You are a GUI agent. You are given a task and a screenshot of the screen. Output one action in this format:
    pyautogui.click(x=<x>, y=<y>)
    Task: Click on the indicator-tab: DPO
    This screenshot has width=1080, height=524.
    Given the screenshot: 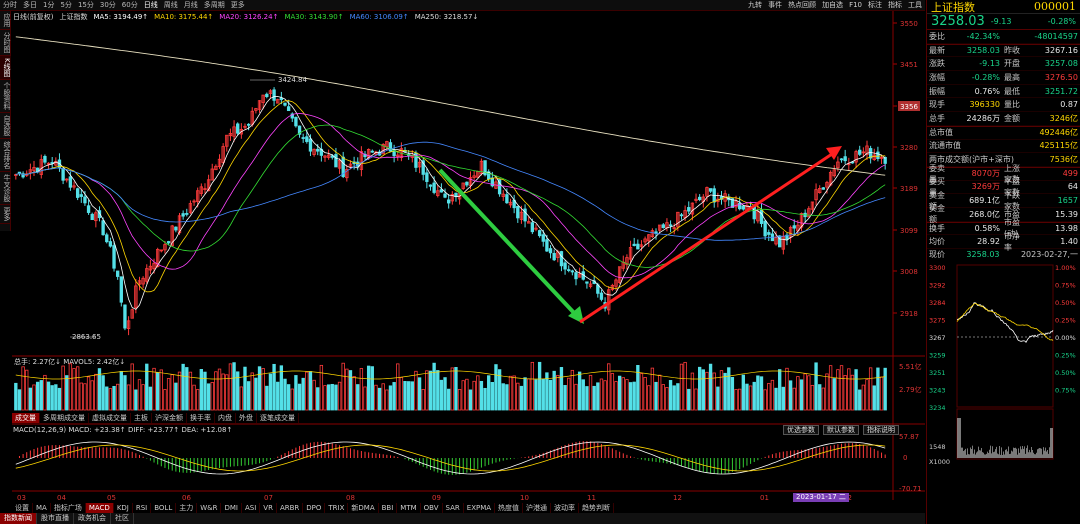 What is the action you would take?
    pyautogui.click(x=314, y=508)
    